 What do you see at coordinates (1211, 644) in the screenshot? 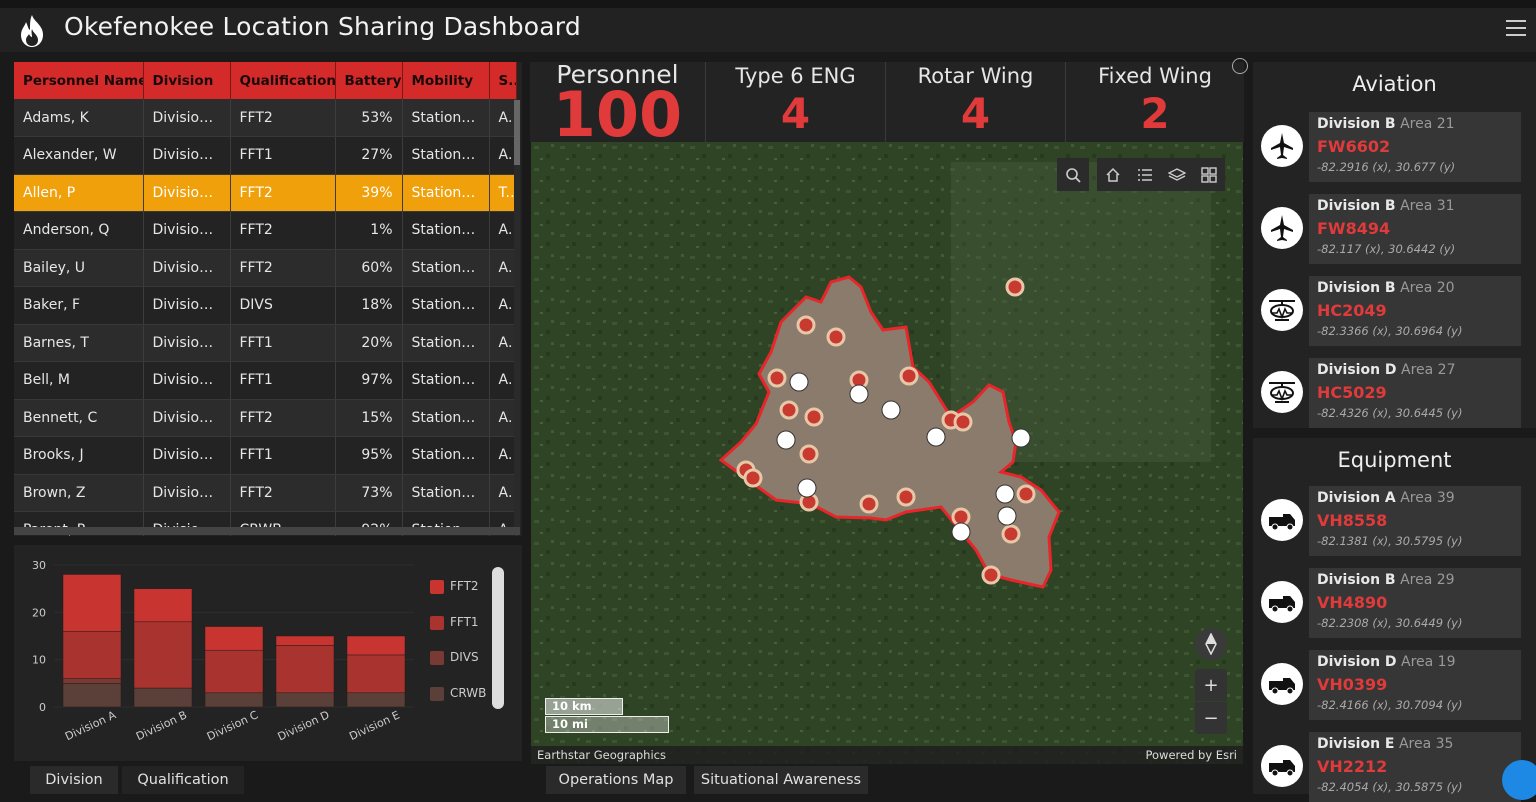
I see `compass-button` at bounding box center [1211, 644].